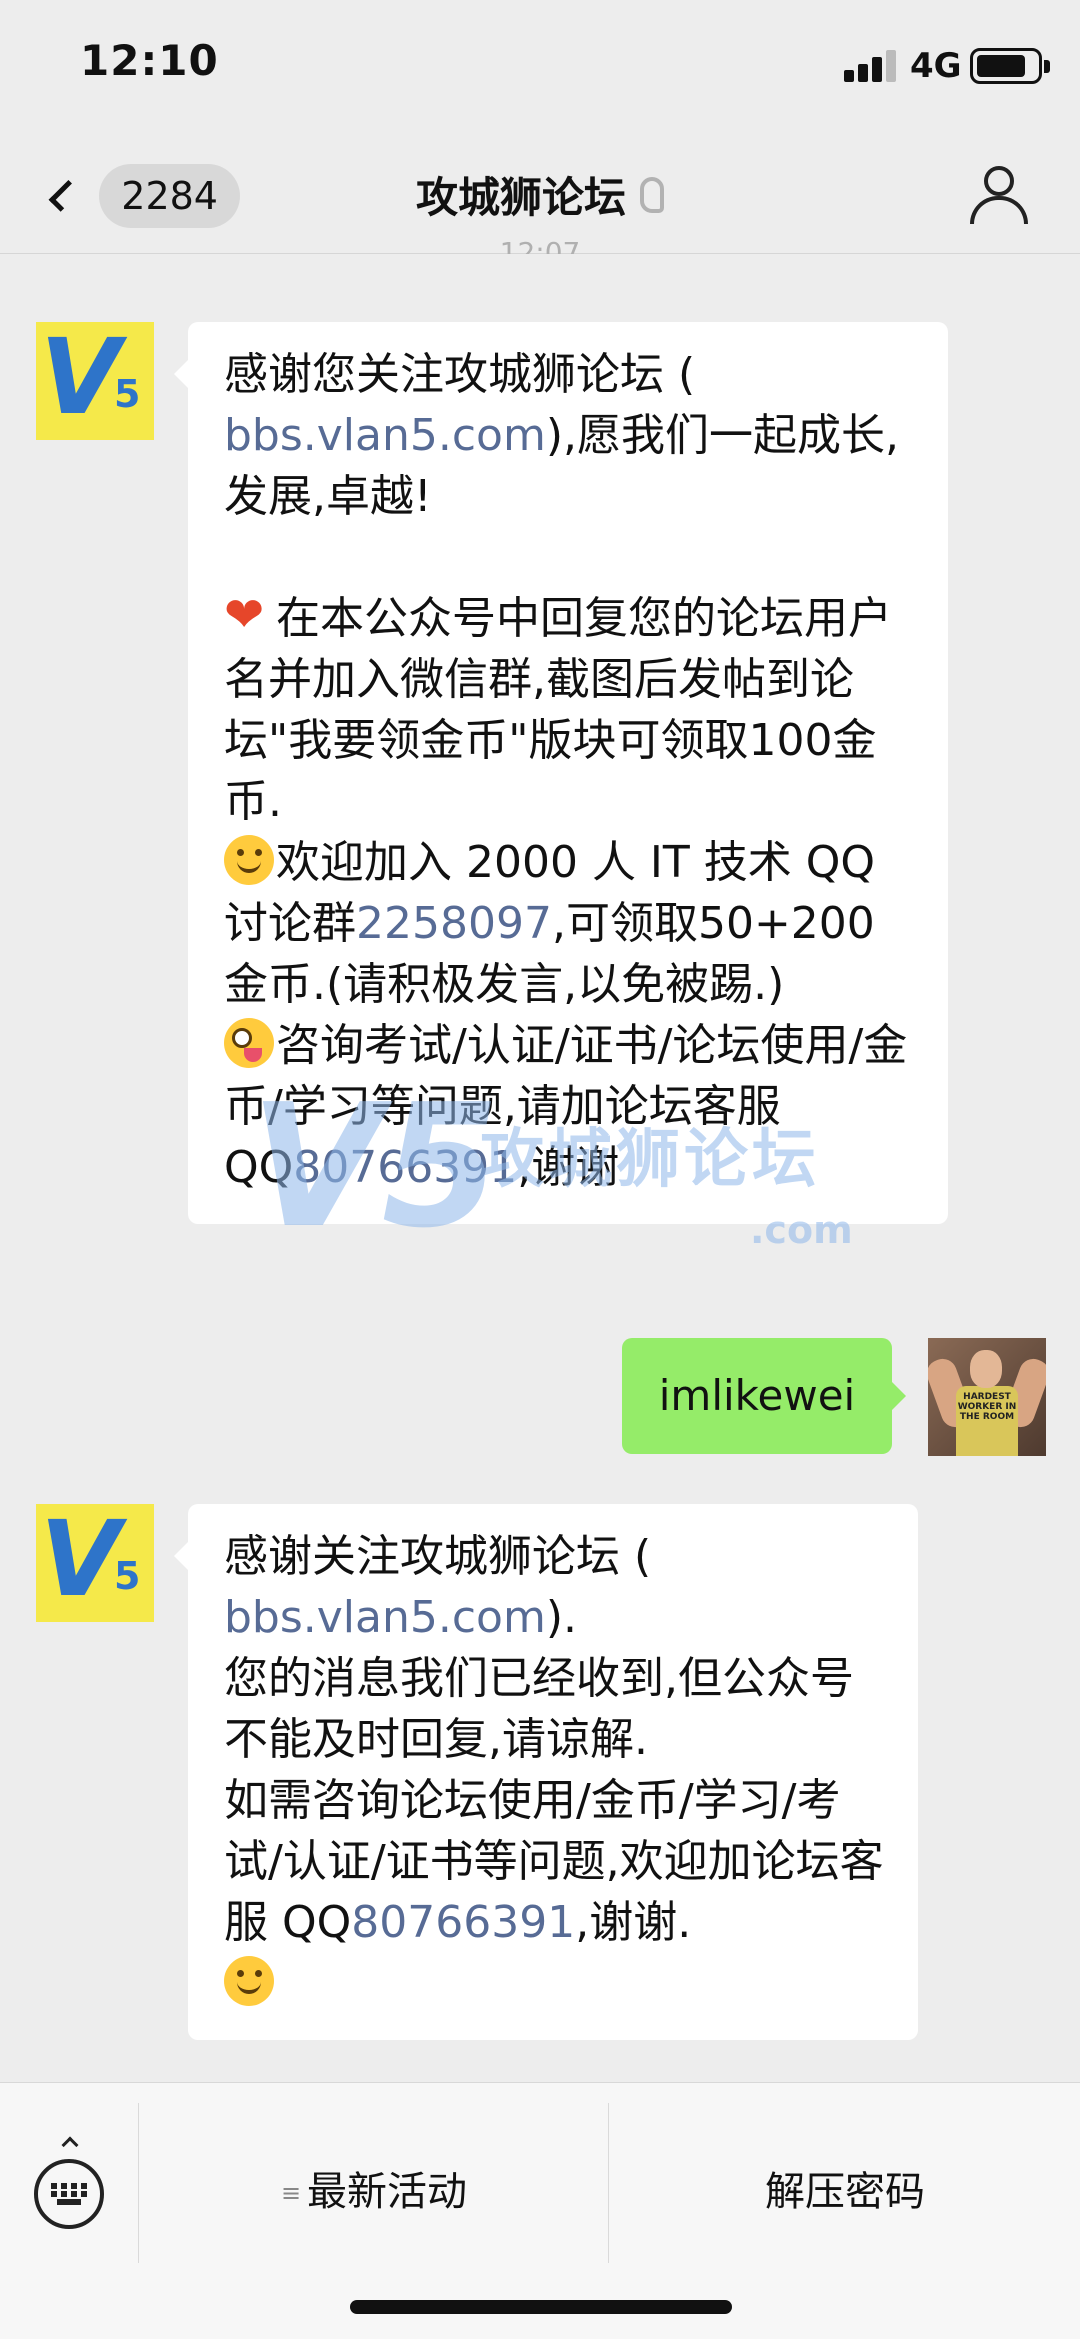 This screenshot has width=1080, height=2339. Describe the element at coordinates (460, 374) in the screenshot. I see `message-text: 感谢您关注攻城狮论坛 (` at that location.